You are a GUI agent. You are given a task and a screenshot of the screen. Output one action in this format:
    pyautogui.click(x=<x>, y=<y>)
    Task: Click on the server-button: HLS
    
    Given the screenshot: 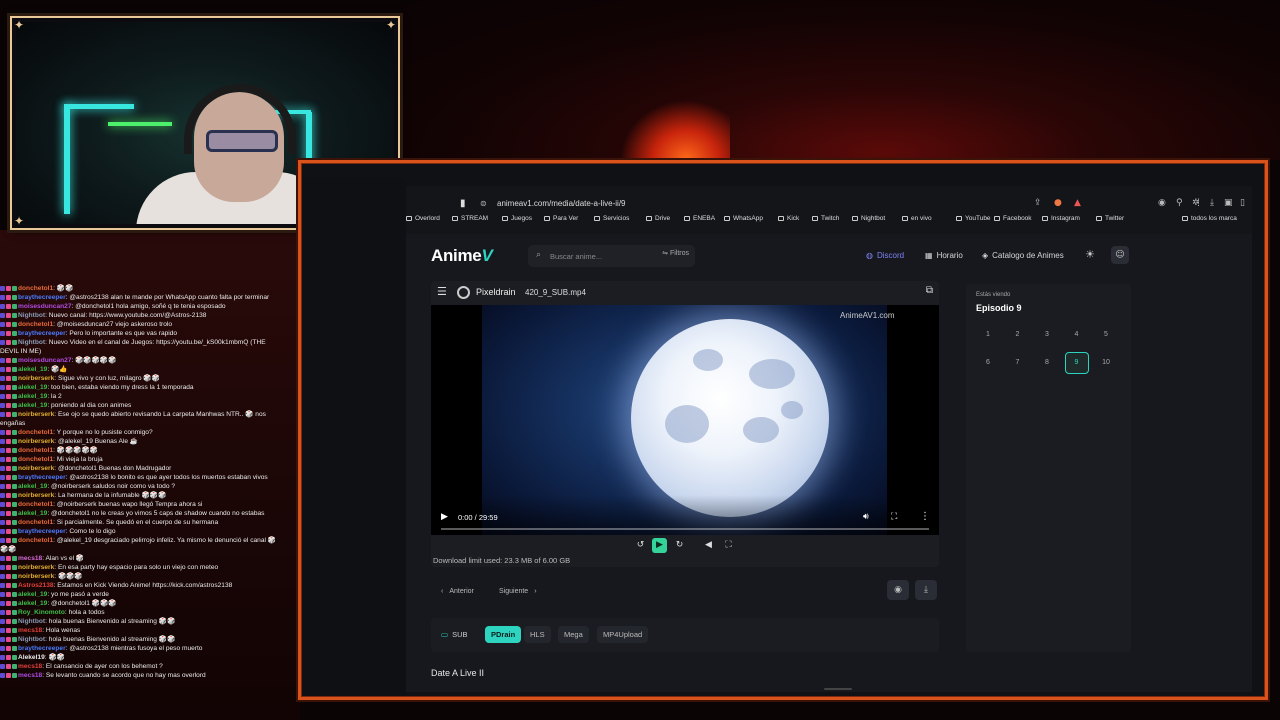 What is the action you would take?
    pyautogui.click(x=537, y=634)
    